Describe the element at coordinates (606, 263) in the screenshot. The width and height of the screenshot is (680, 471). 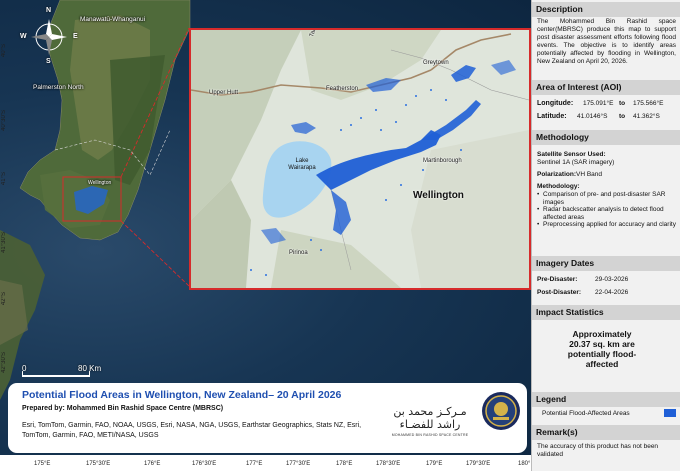
I see `imagery-dates-heading: Imagery Dates` at that location.